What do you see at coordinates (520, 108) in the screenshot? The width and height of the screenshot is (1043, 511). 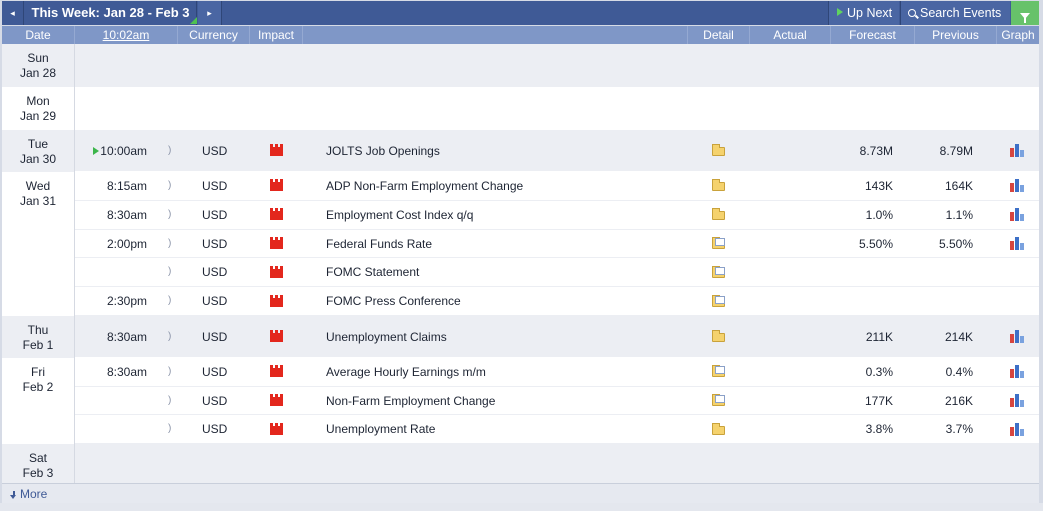 I see `day-group: Mon Jan 29` at bounding box center [520, 108].